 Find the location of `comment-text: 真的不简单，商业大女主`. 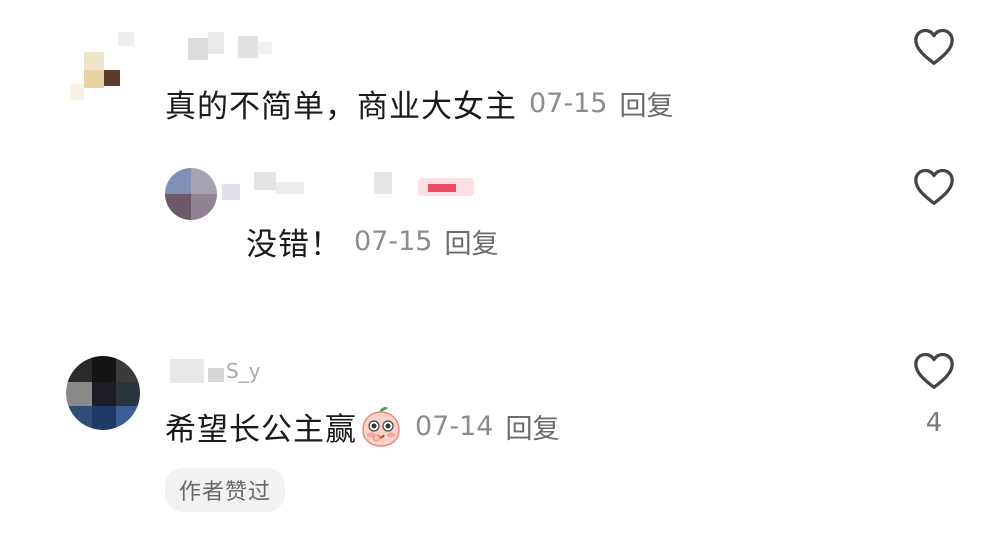

comment-text: 真的不简单，商业大女主 is located at coordinates (341, 106).